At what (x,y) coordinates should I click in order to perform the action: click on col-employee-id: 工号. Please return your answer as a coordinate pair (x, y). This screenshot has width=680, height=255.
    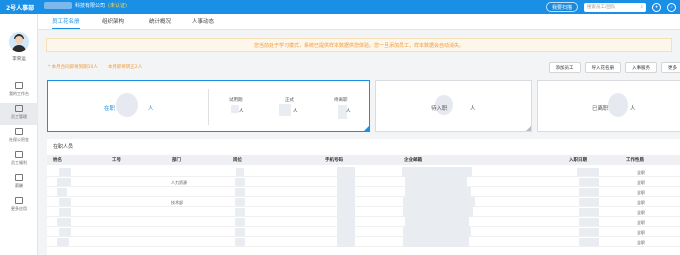
    Looking at the image, I should click on (116, 160).